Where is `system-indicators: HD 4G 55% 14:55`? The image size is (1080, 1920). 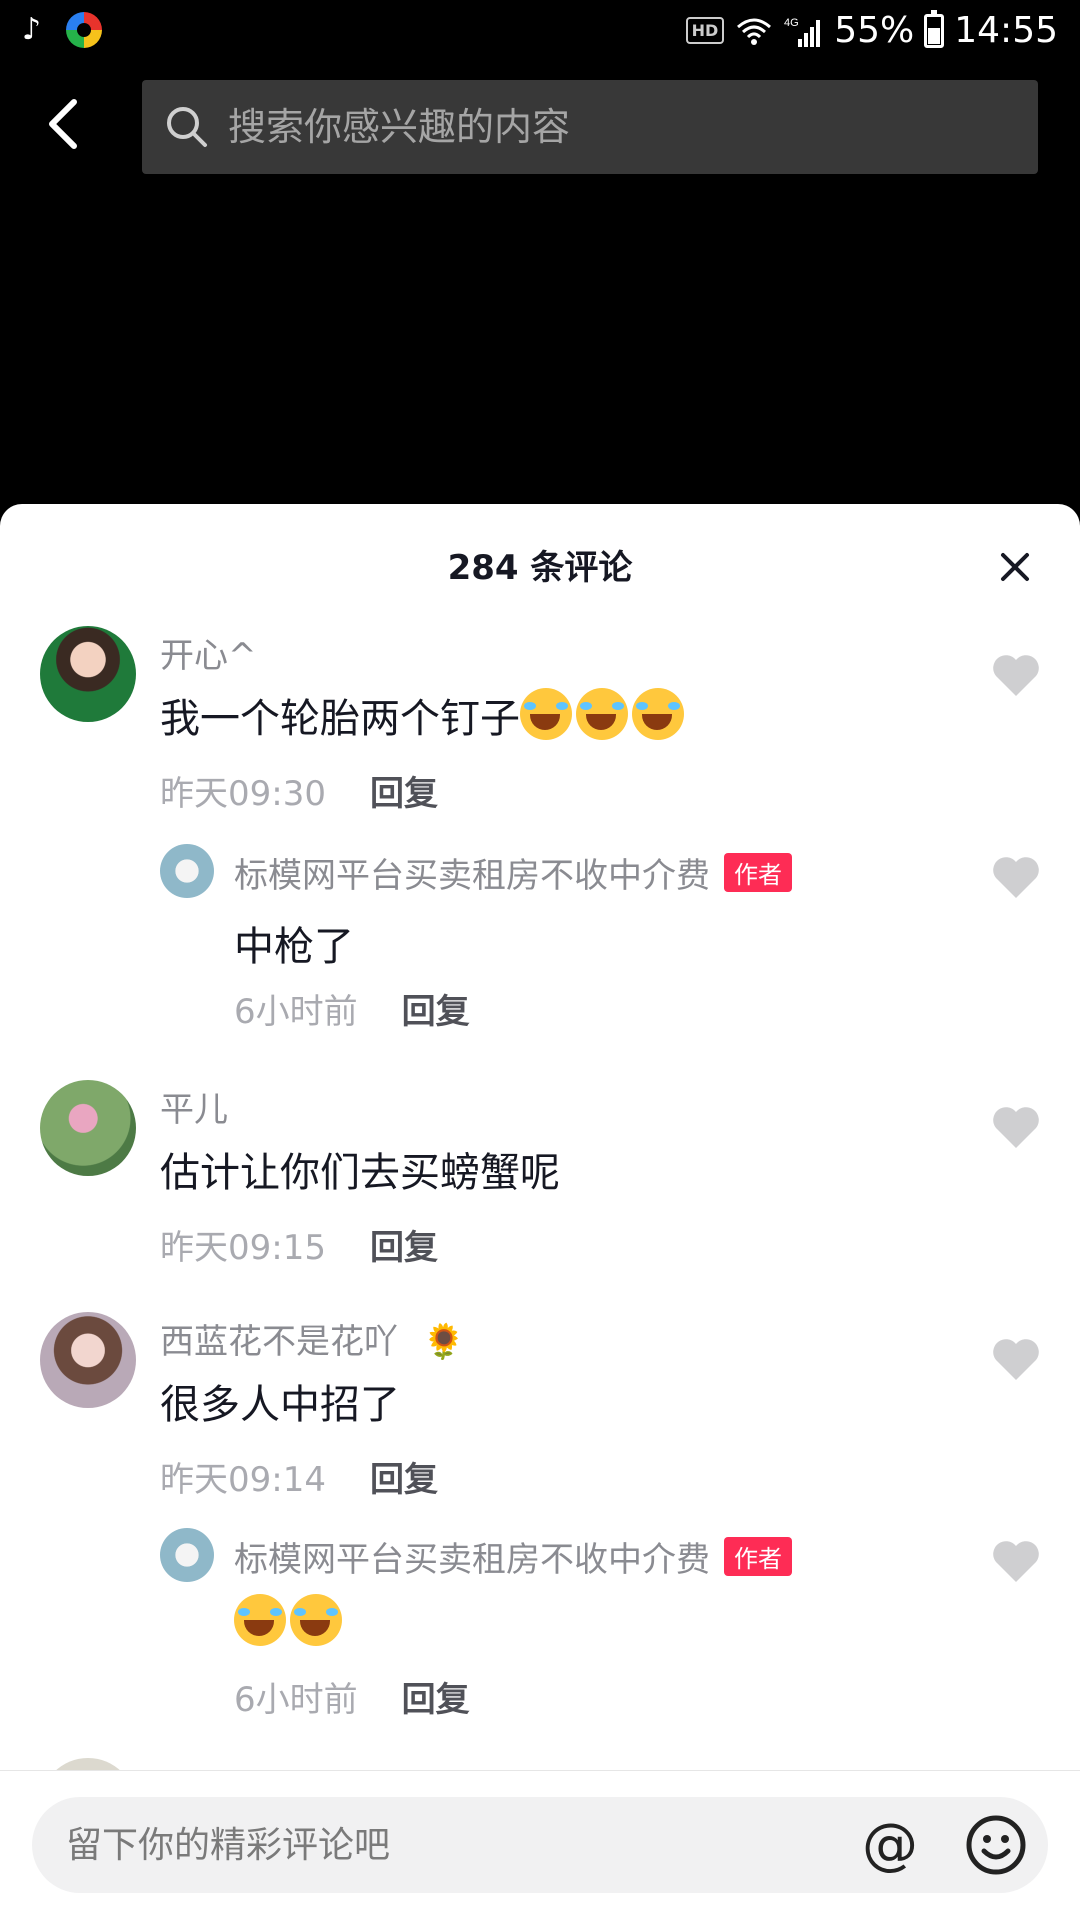 system-indicators: HD 4G 55% 14:55 is located at coordinates (871, 30).